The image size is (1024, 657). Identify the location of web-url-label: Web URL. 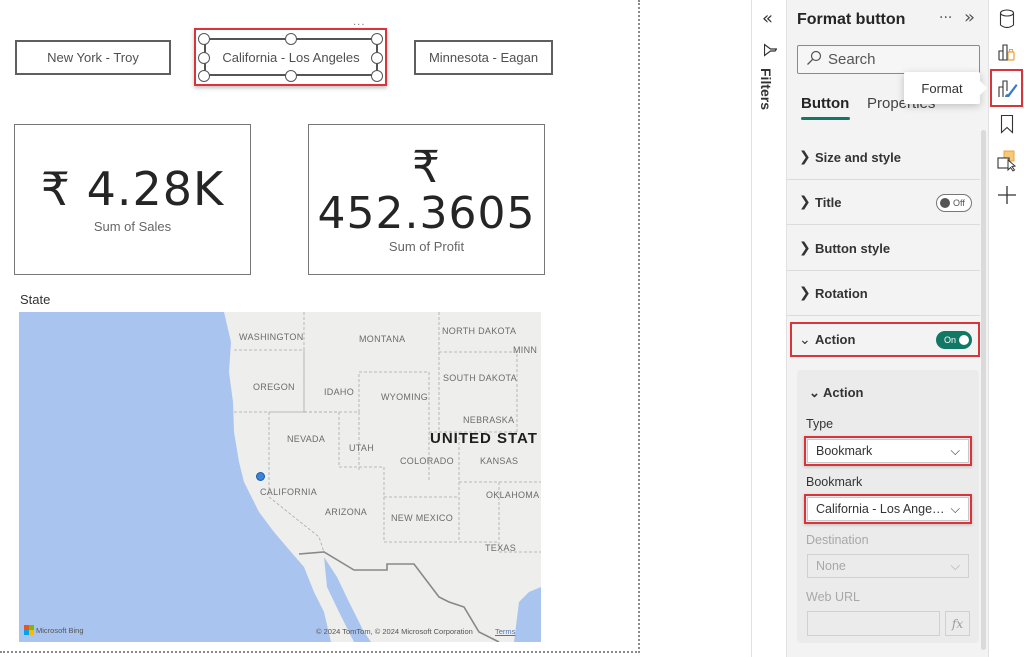
(833, 597).